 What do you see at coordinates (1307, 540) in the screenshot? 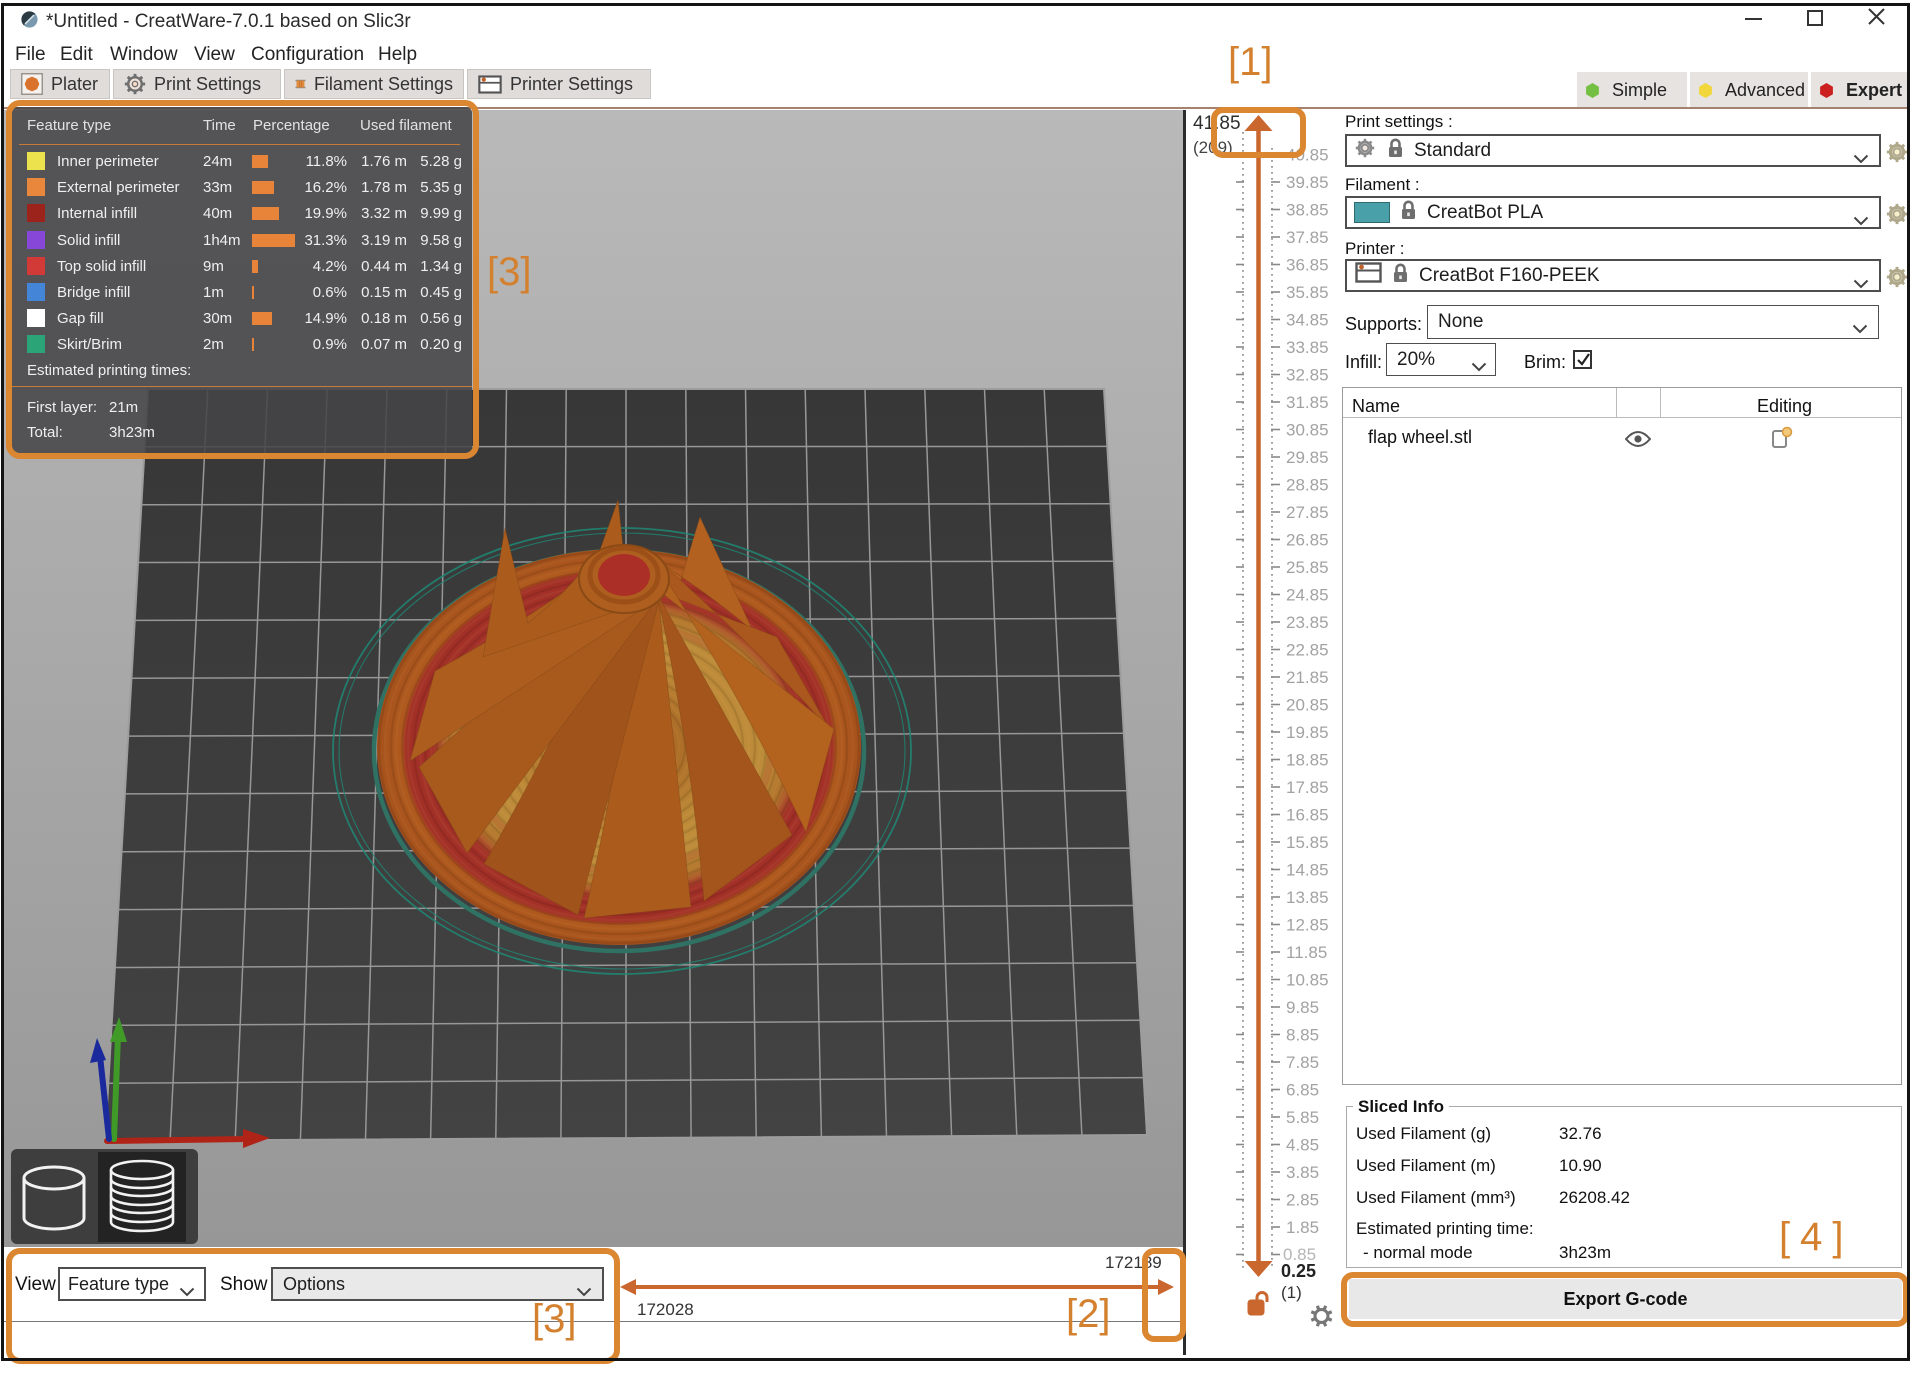
I see `svg-text: 26.85` at bounding box center [1307, 540].